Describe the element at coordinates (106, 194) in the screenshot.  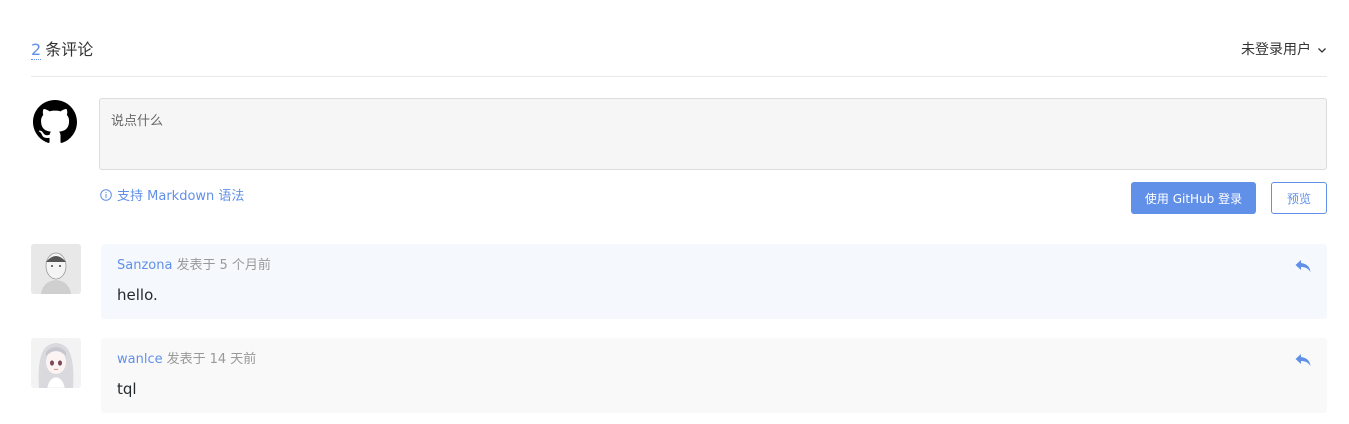
I see `info-icon` at that location.